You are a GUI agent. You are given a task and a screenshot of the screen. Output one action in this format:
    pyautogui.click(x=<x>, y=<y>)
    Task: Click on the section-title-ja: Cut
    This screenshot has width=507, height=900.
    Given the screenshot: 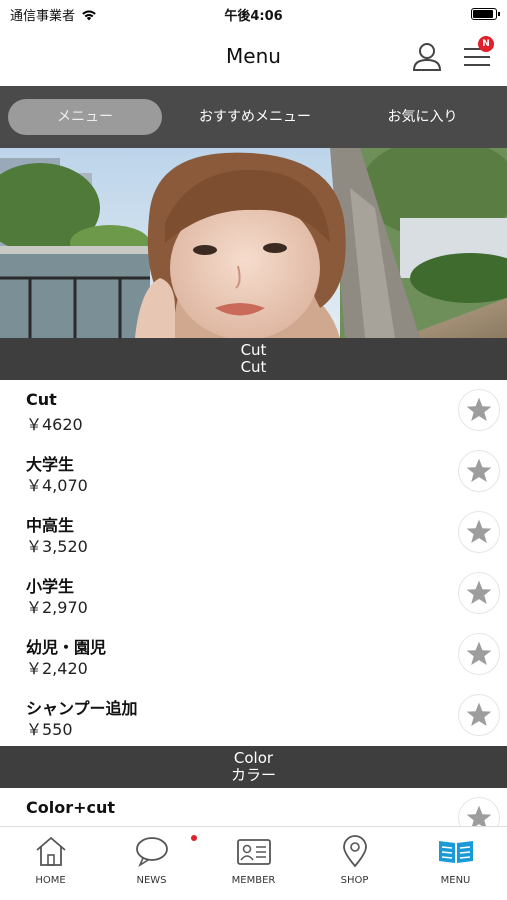 What is the action you would take?
    pyautogui.click(x=253, y=367)
    